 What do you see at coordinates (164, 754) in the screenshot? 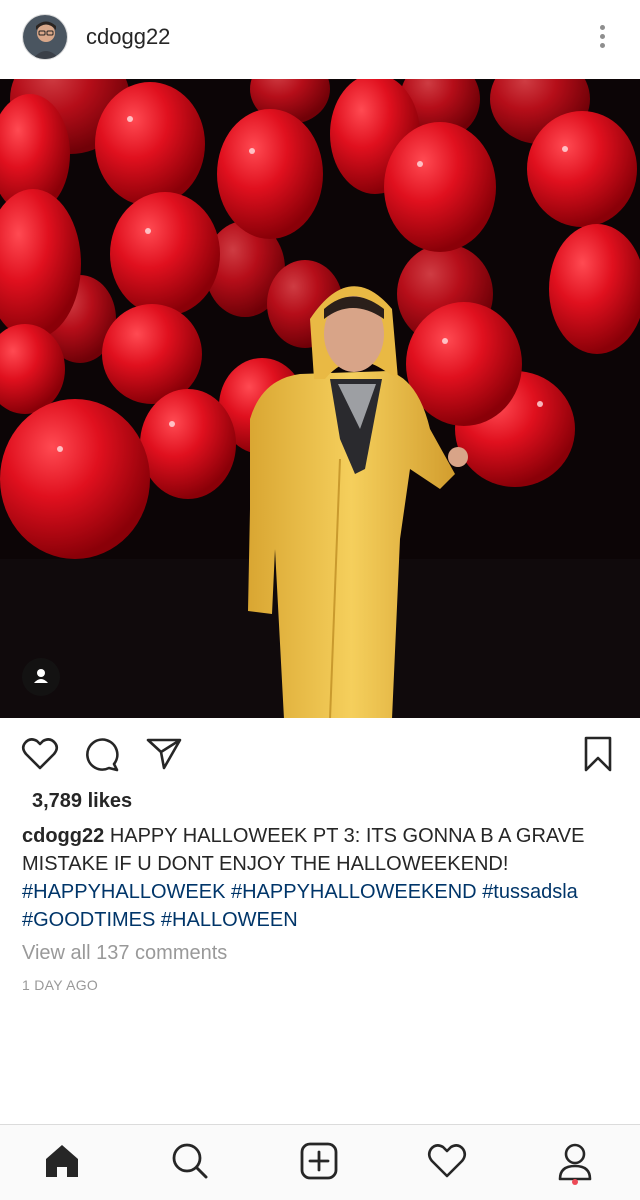
I see `share-icon` at bounding box center [164, 754].